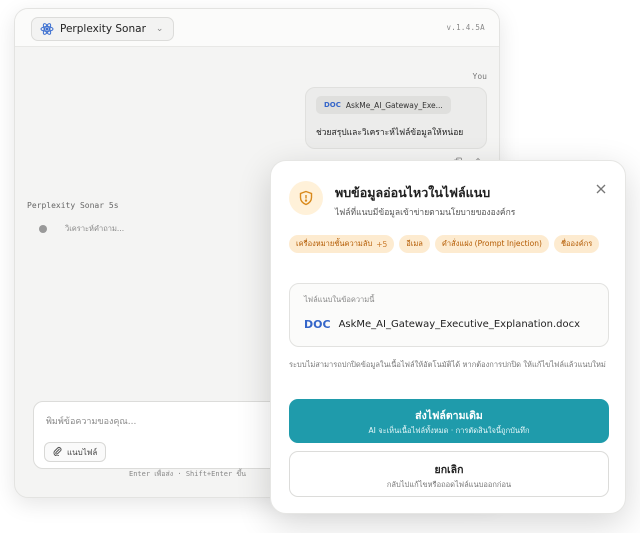 The width and height of the screenshot is (640, 533). What do you see at coordinates (334, 243) in the screenshot?
I see `chip-label: เครื่องหมายชั้นความลับ` at bounding box center [334, 243].